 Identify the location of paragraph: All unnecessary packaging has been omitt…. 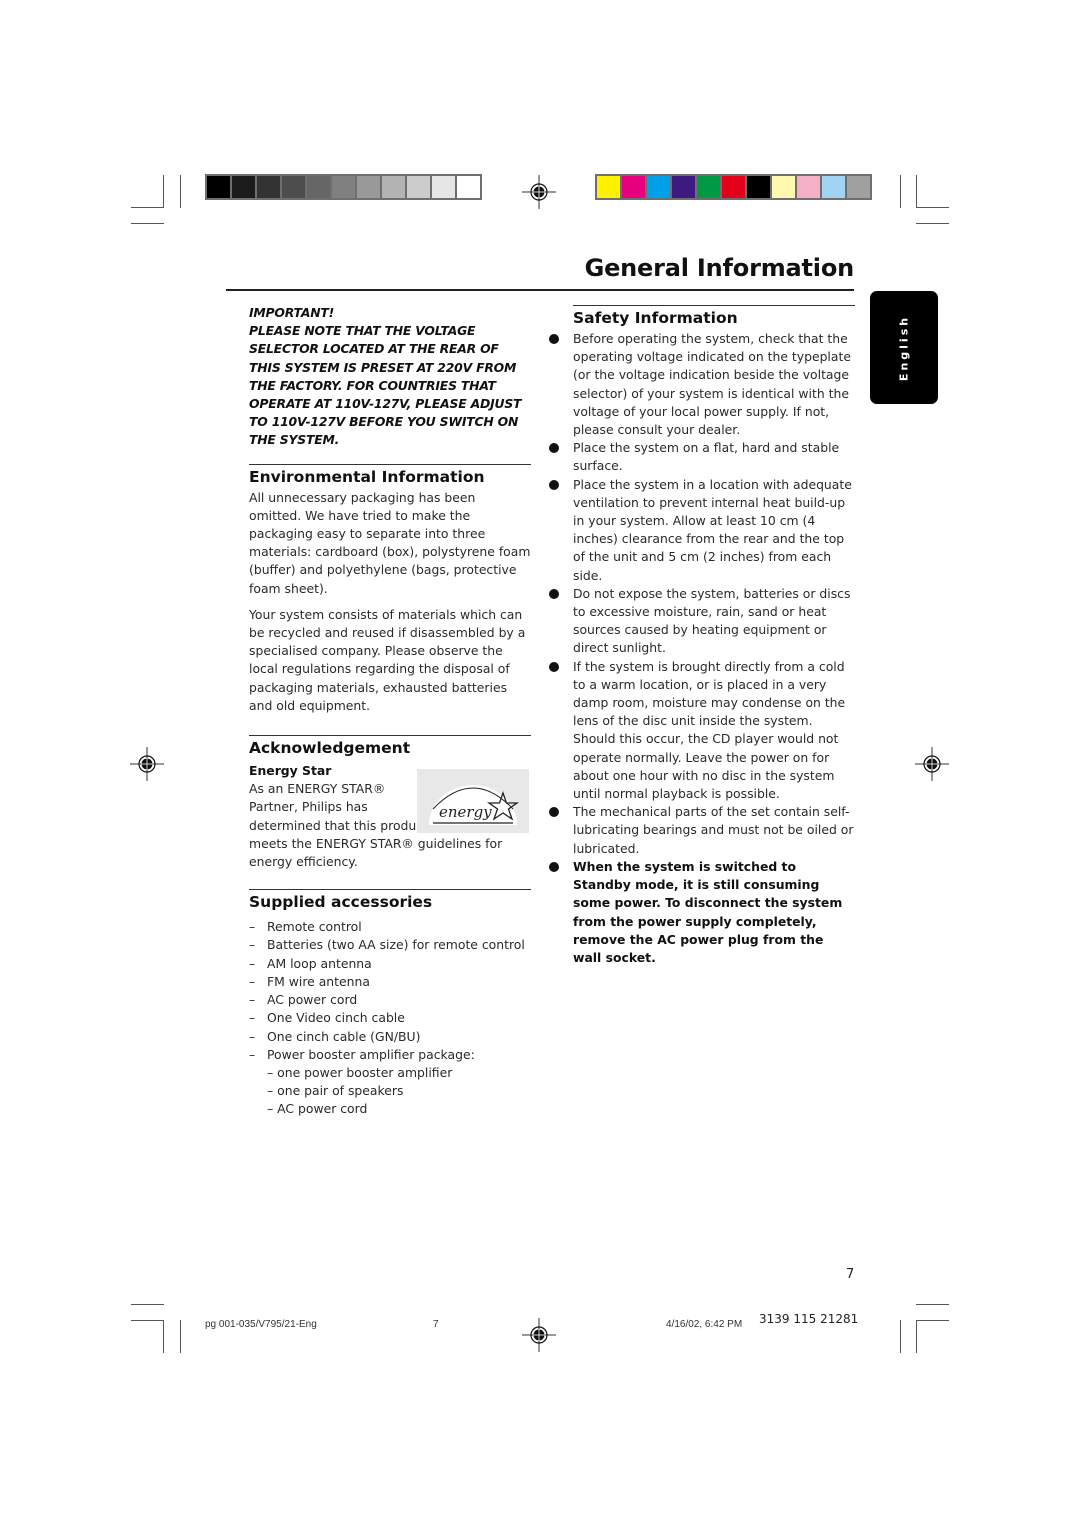
(390, 542).